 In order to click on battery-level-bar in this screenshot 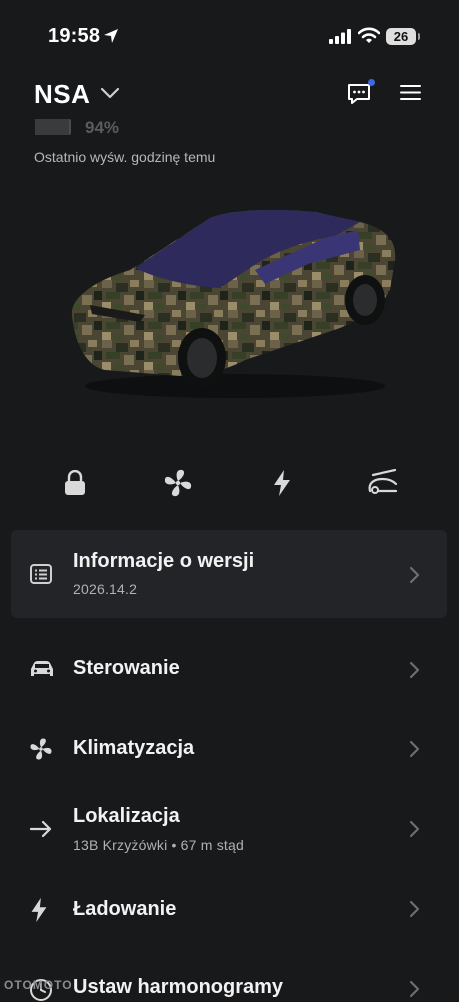, I will do `click(53, 127)`.